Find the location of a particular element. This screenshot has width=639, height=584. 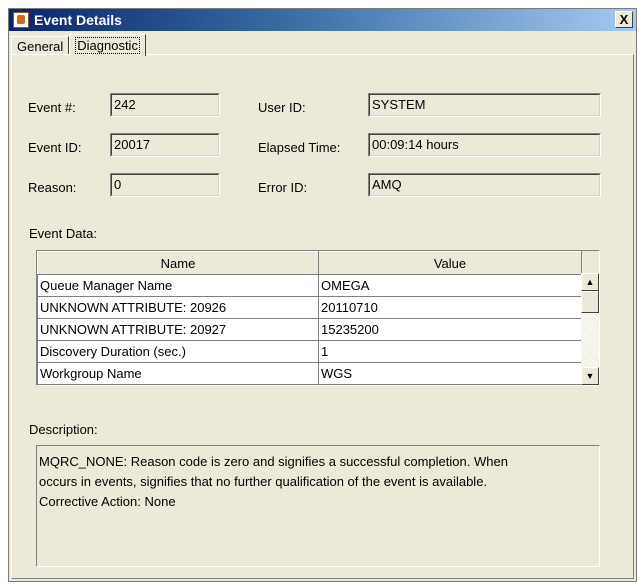

row-name-cell: Workgroup Name is located at coordinates (178, 373).